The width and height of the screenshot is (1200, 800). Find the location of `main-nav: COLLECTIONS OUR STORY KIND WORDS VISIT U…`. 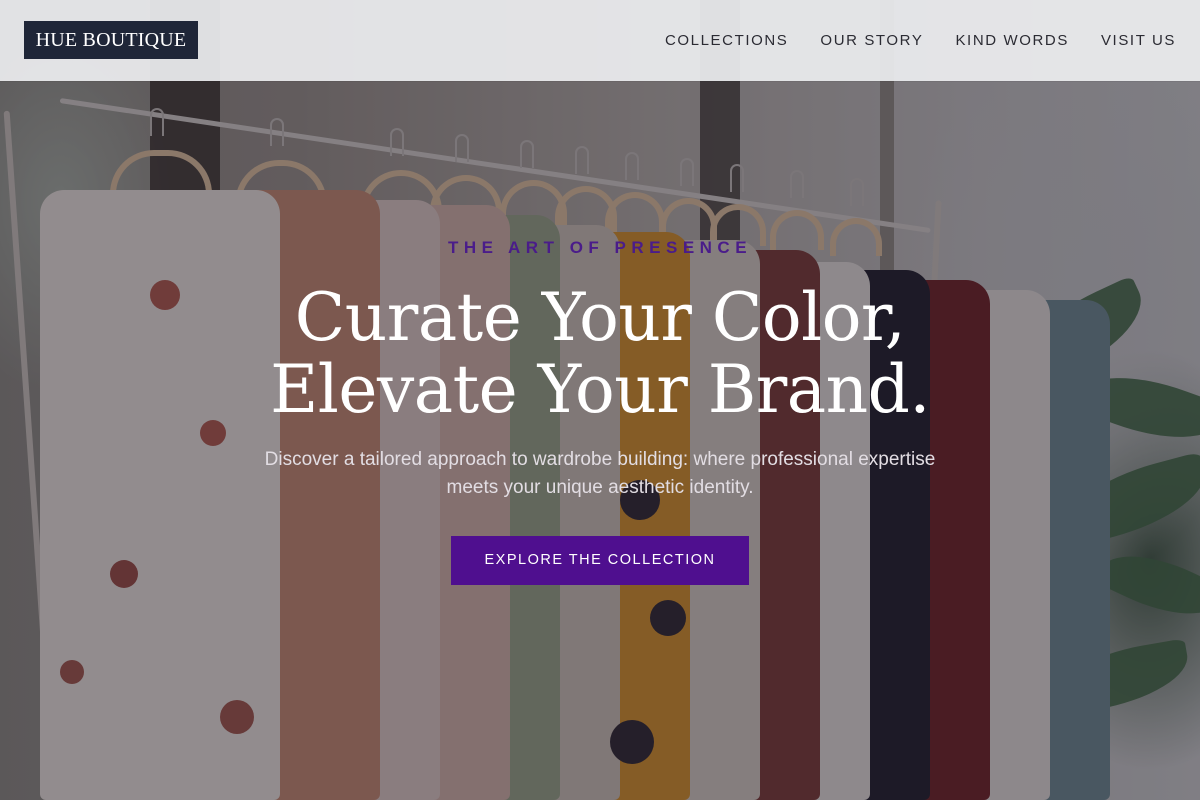

main-nav: COLLECTIONS OUR STORY KIND WORDS VISIT U… is located at coordinates (920, 40).